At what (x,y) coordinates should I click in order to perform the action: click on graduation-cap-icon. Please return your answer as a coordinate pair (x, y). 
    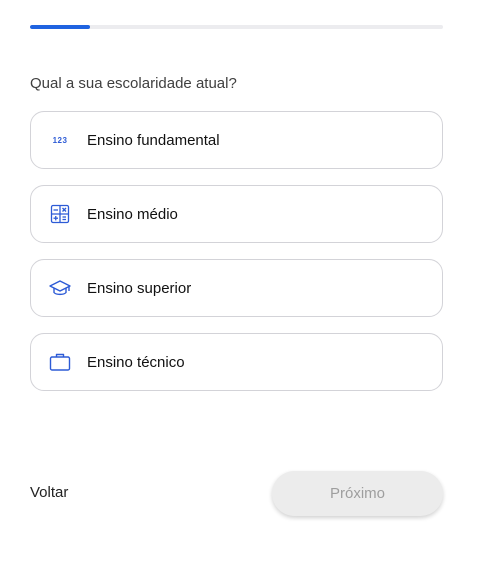
    Looking at the image, I should click on (60, 288).